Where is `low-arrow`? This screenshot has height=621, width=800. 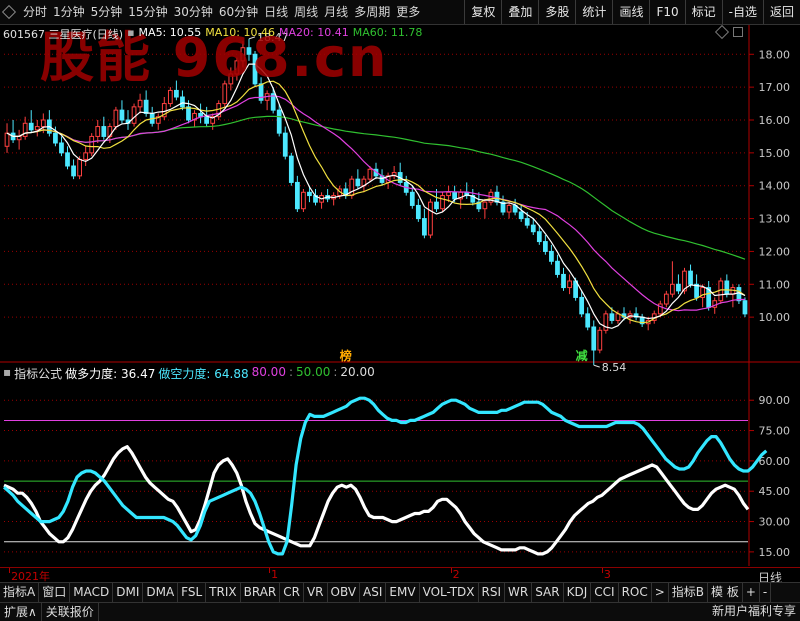 low-arrow is located at coordinates (596, 366).